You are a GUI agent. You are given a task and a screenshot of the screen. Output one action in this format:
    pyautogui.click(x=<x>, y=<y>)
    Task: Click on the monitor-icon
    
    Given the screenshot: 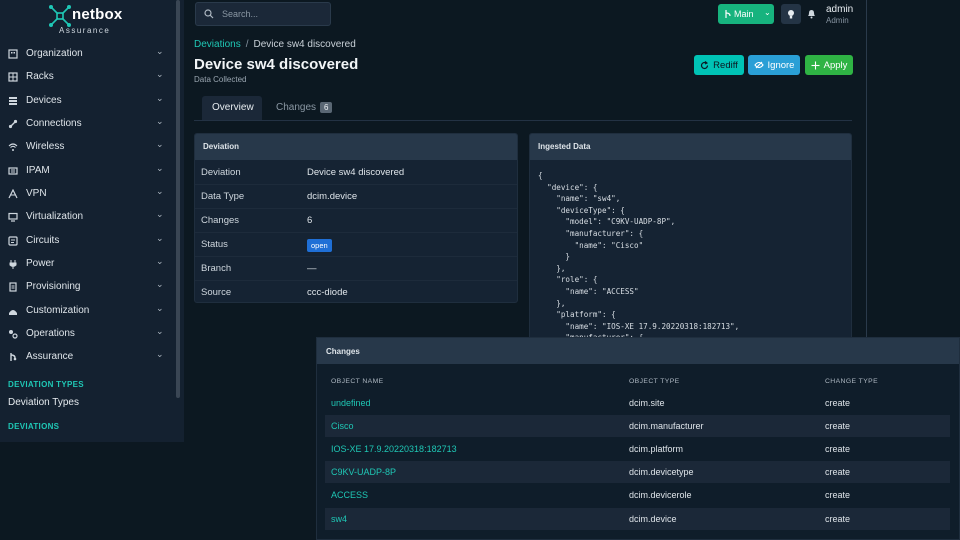 What is the action you would take?
    pyautogui.click(x=13, y=217)
    